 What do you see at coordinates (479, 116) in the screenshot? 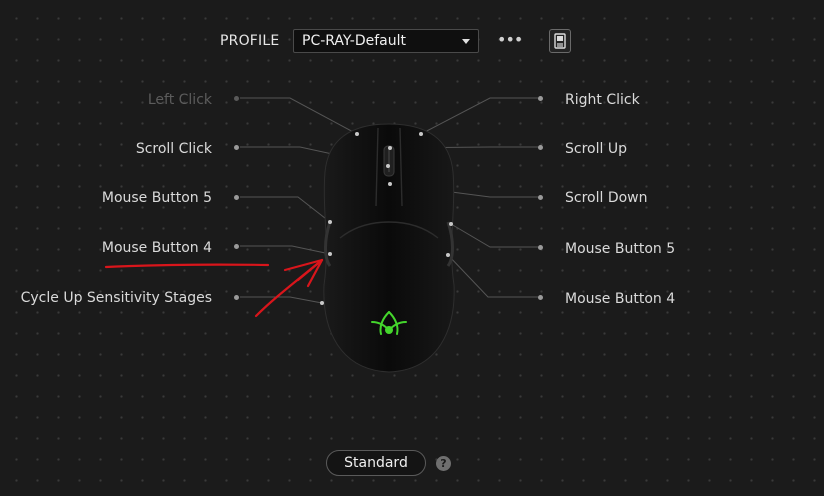
I see `connector-right-click` at bounding box center [479, 116].